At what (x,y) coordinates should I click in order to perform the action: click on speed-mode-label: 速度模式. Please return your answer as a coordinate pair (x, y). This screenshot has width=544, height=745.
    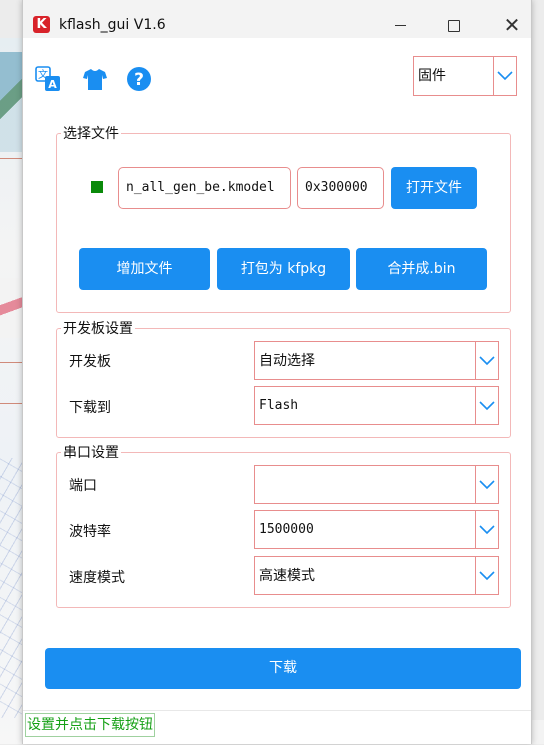
    Looking at the image, I should click on (97, 578).